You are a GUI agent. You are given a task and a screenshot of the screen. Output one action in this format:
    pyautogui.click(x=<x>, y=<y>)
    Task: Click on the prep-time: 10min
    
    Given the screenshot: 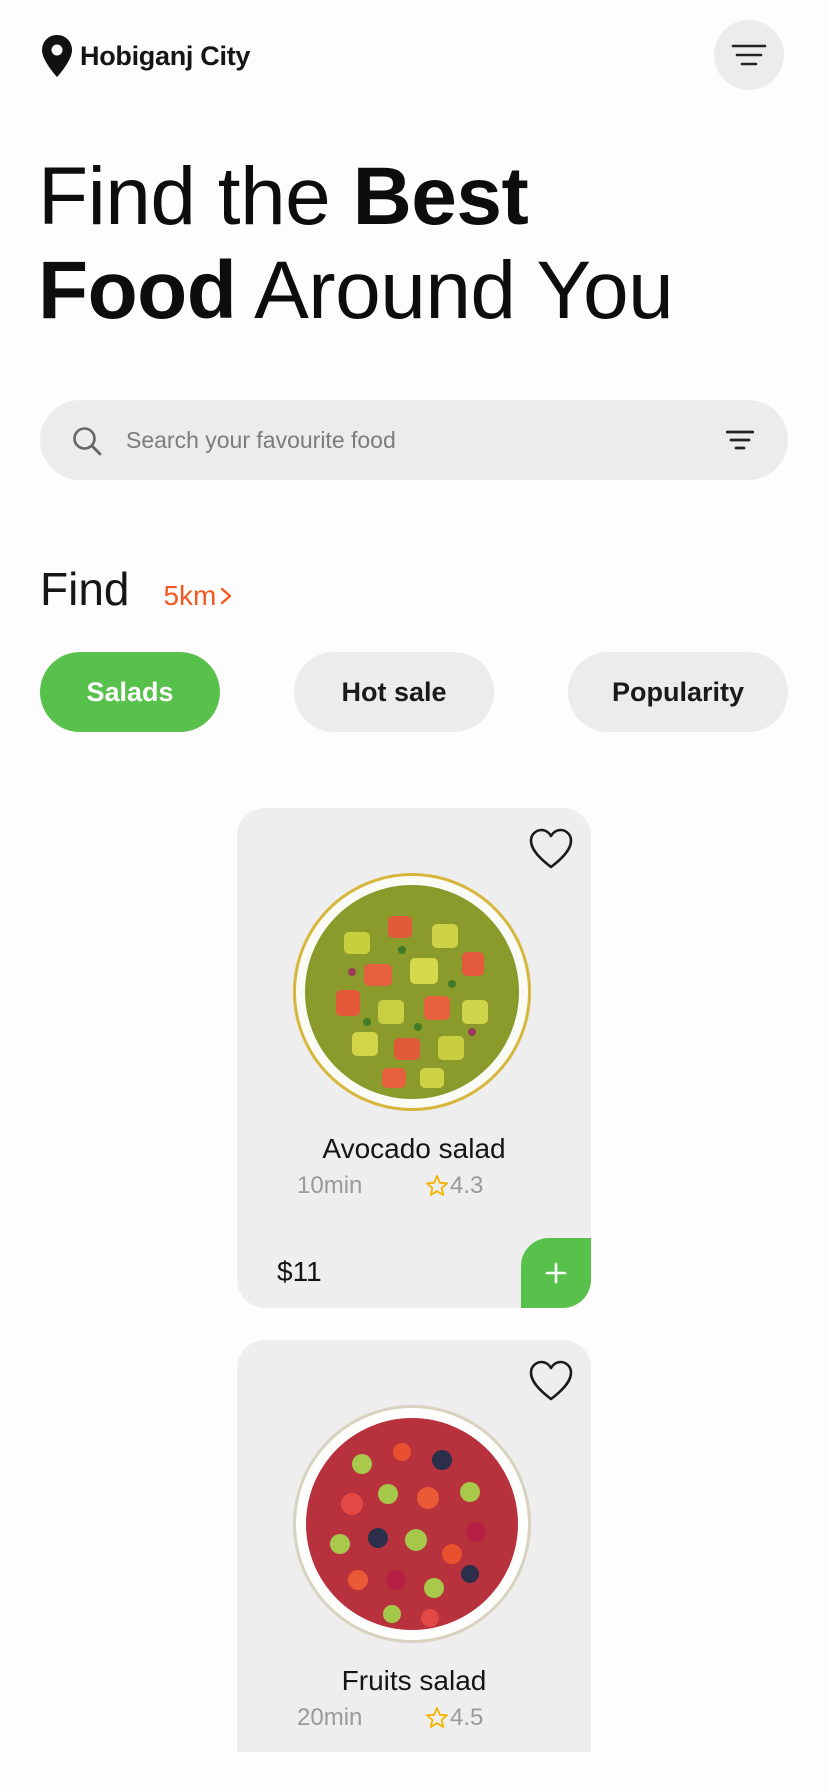 What is the action you would take?
    pyautogui.click(x=330, y=1185)
    